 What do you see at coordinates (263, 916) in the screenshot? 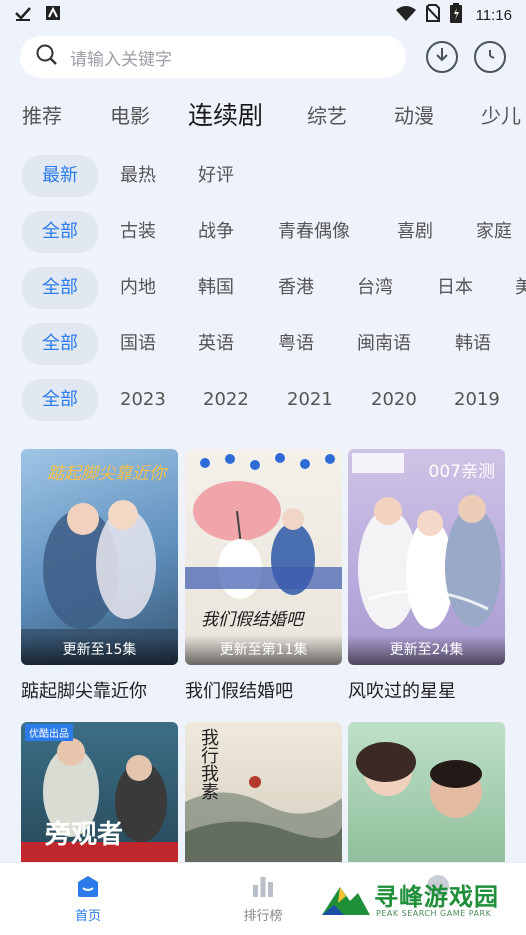
I see `nav-ranking-label: 排行榜` at bounding box center [263, 916].